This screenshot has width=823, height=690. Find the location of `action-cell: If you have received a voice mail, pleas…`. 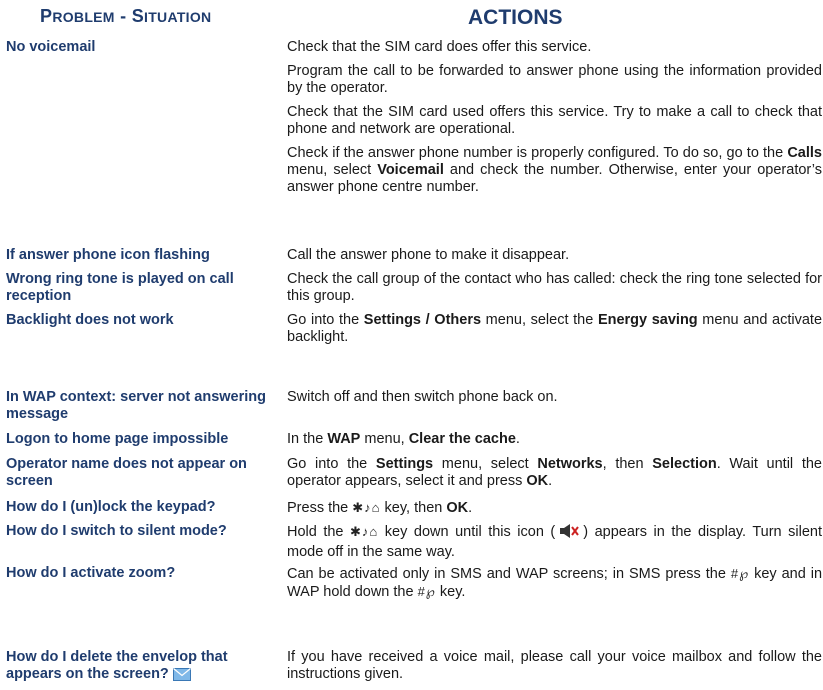

action-cell: If you have received a voice mail, pleas… is located at coordinates (554, 665).